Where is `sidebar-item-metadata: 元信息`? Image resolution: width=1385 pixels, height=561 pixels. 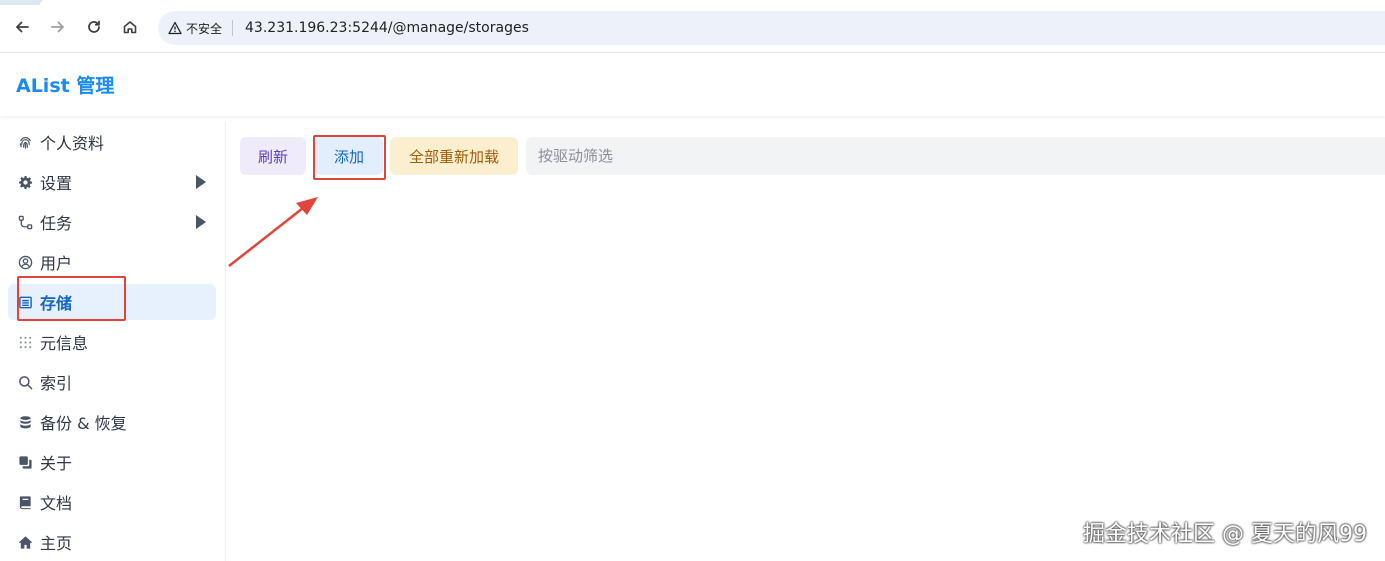 sidebar-item-metadata: 元信息 is located at coordinates (112, 342).